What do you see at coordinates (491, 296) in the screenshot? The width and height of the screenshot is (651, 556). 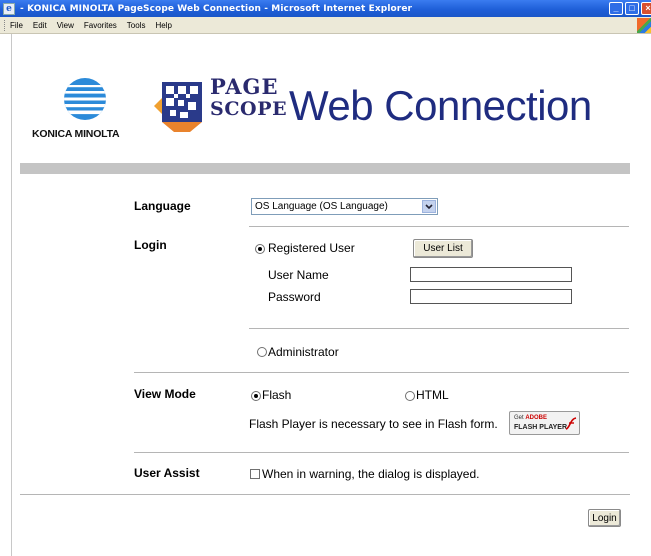 I see `password-input` at bounding box center [491, 296].